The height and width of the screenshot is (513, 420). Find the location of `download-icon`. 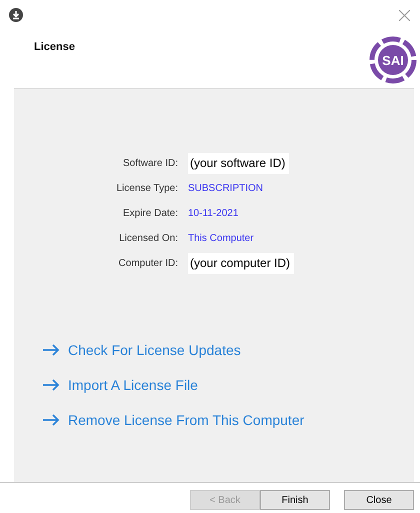

download-icon is located at coordinates (16, 15).